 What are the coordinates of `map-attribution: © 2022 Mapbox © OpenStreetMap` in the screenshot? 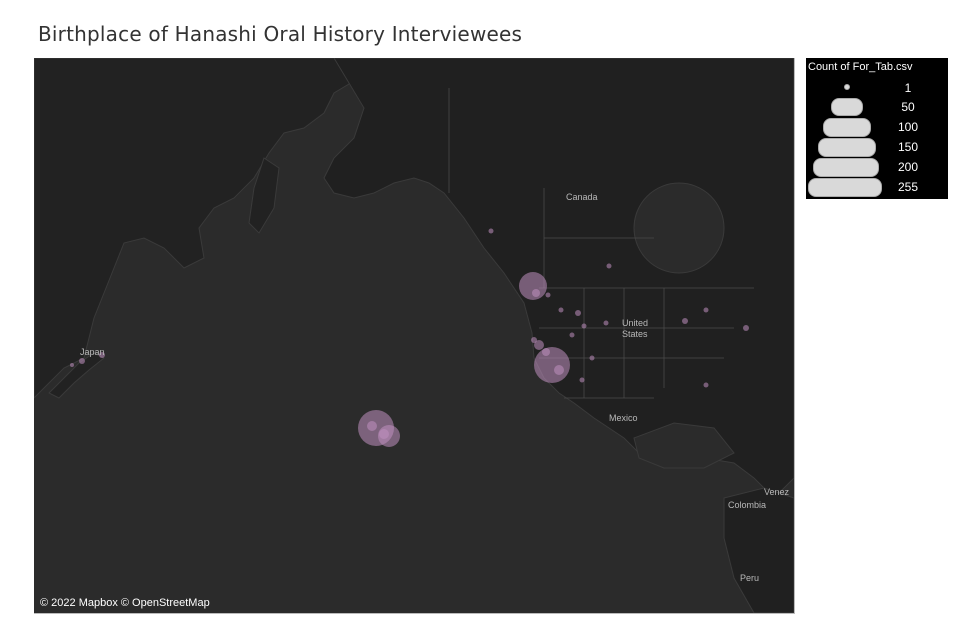 It's located at (125, 603).